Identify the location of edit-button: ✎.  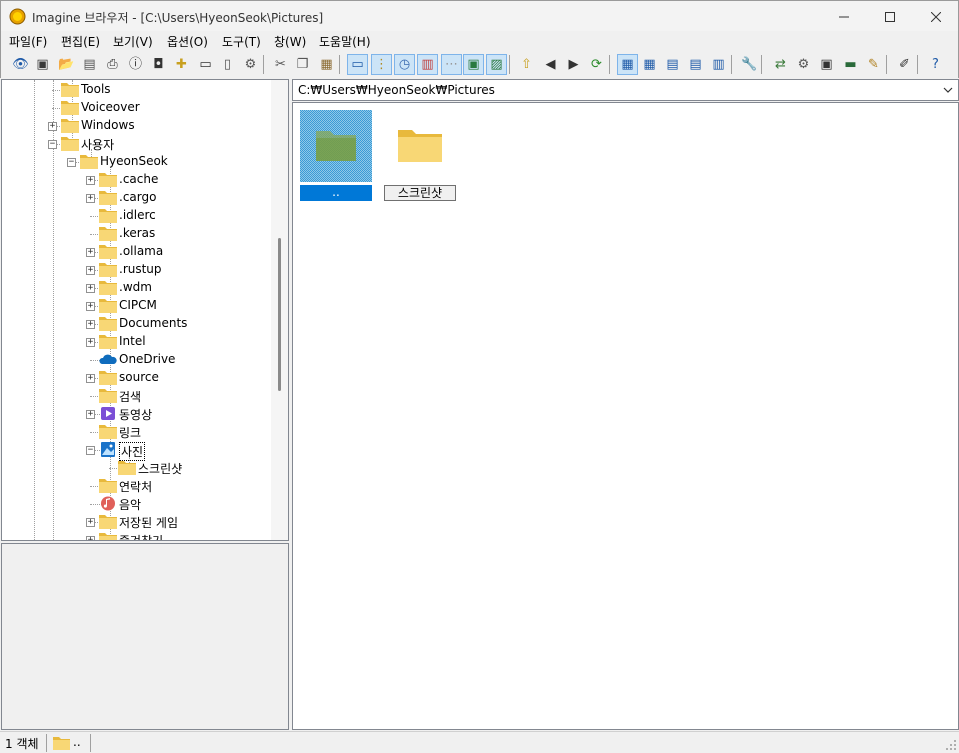
(873, 64).